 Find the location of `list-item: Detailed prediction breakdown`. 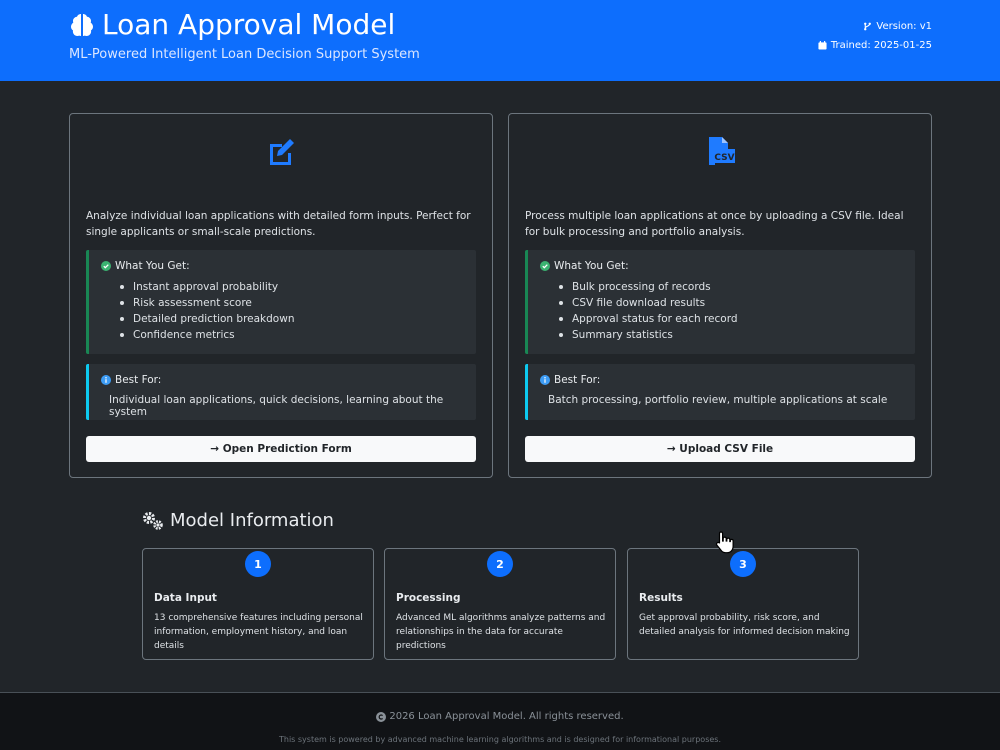

list-item: Detailed prediction breakdown is located at coordinates (205, 319).